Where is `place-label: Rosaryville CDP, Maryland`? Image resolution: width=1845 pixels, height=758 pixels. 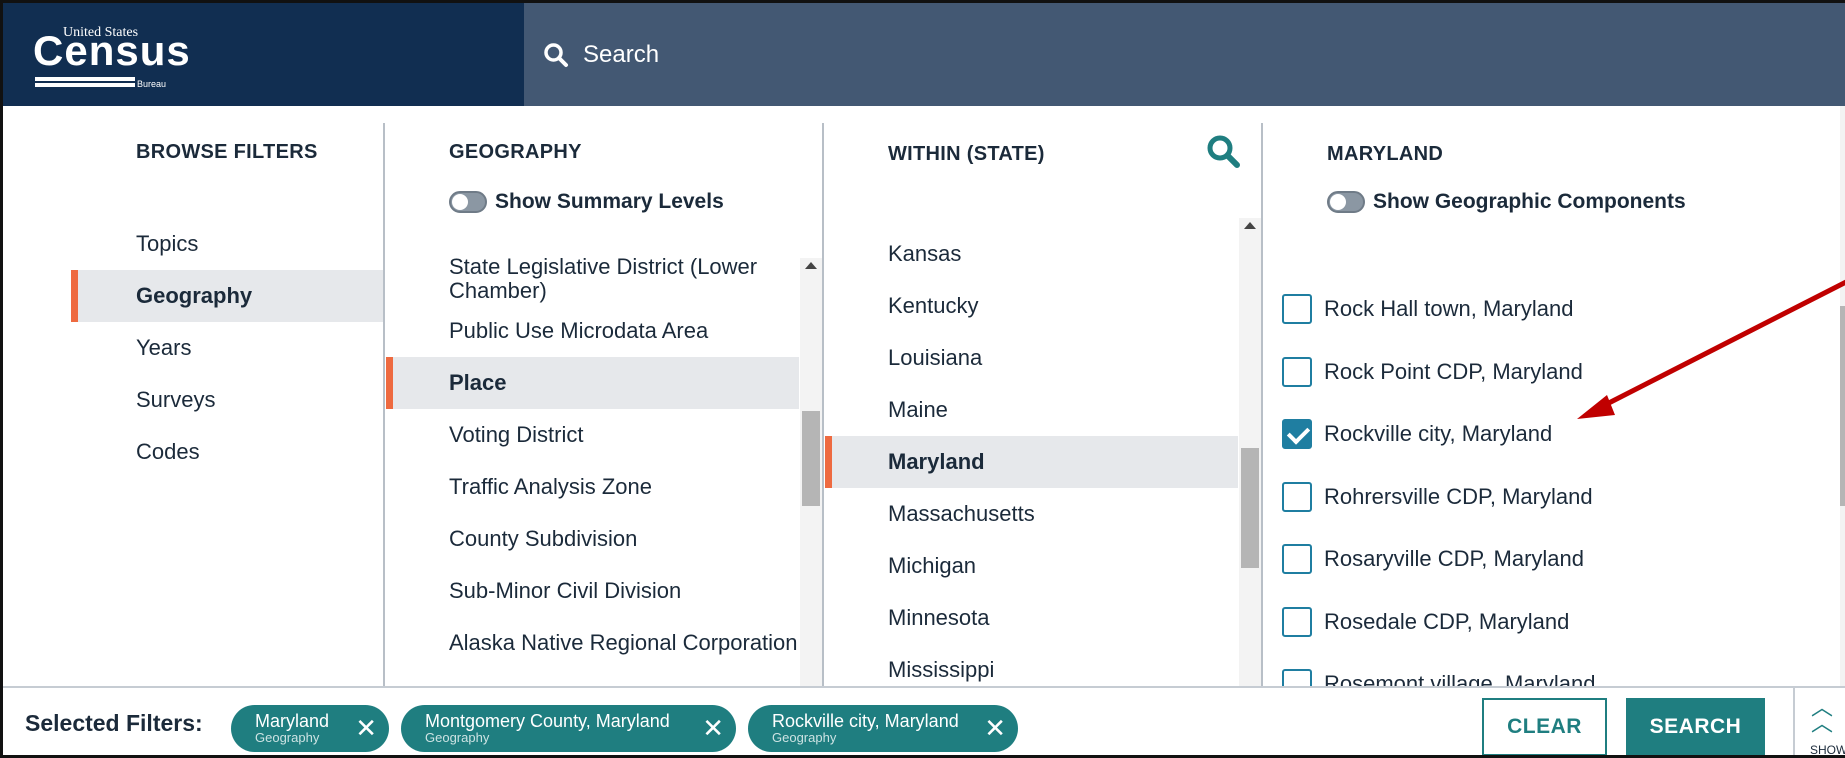 place-label: Rosaryville CDP, Maryland is located at coordinates (1454, 559).